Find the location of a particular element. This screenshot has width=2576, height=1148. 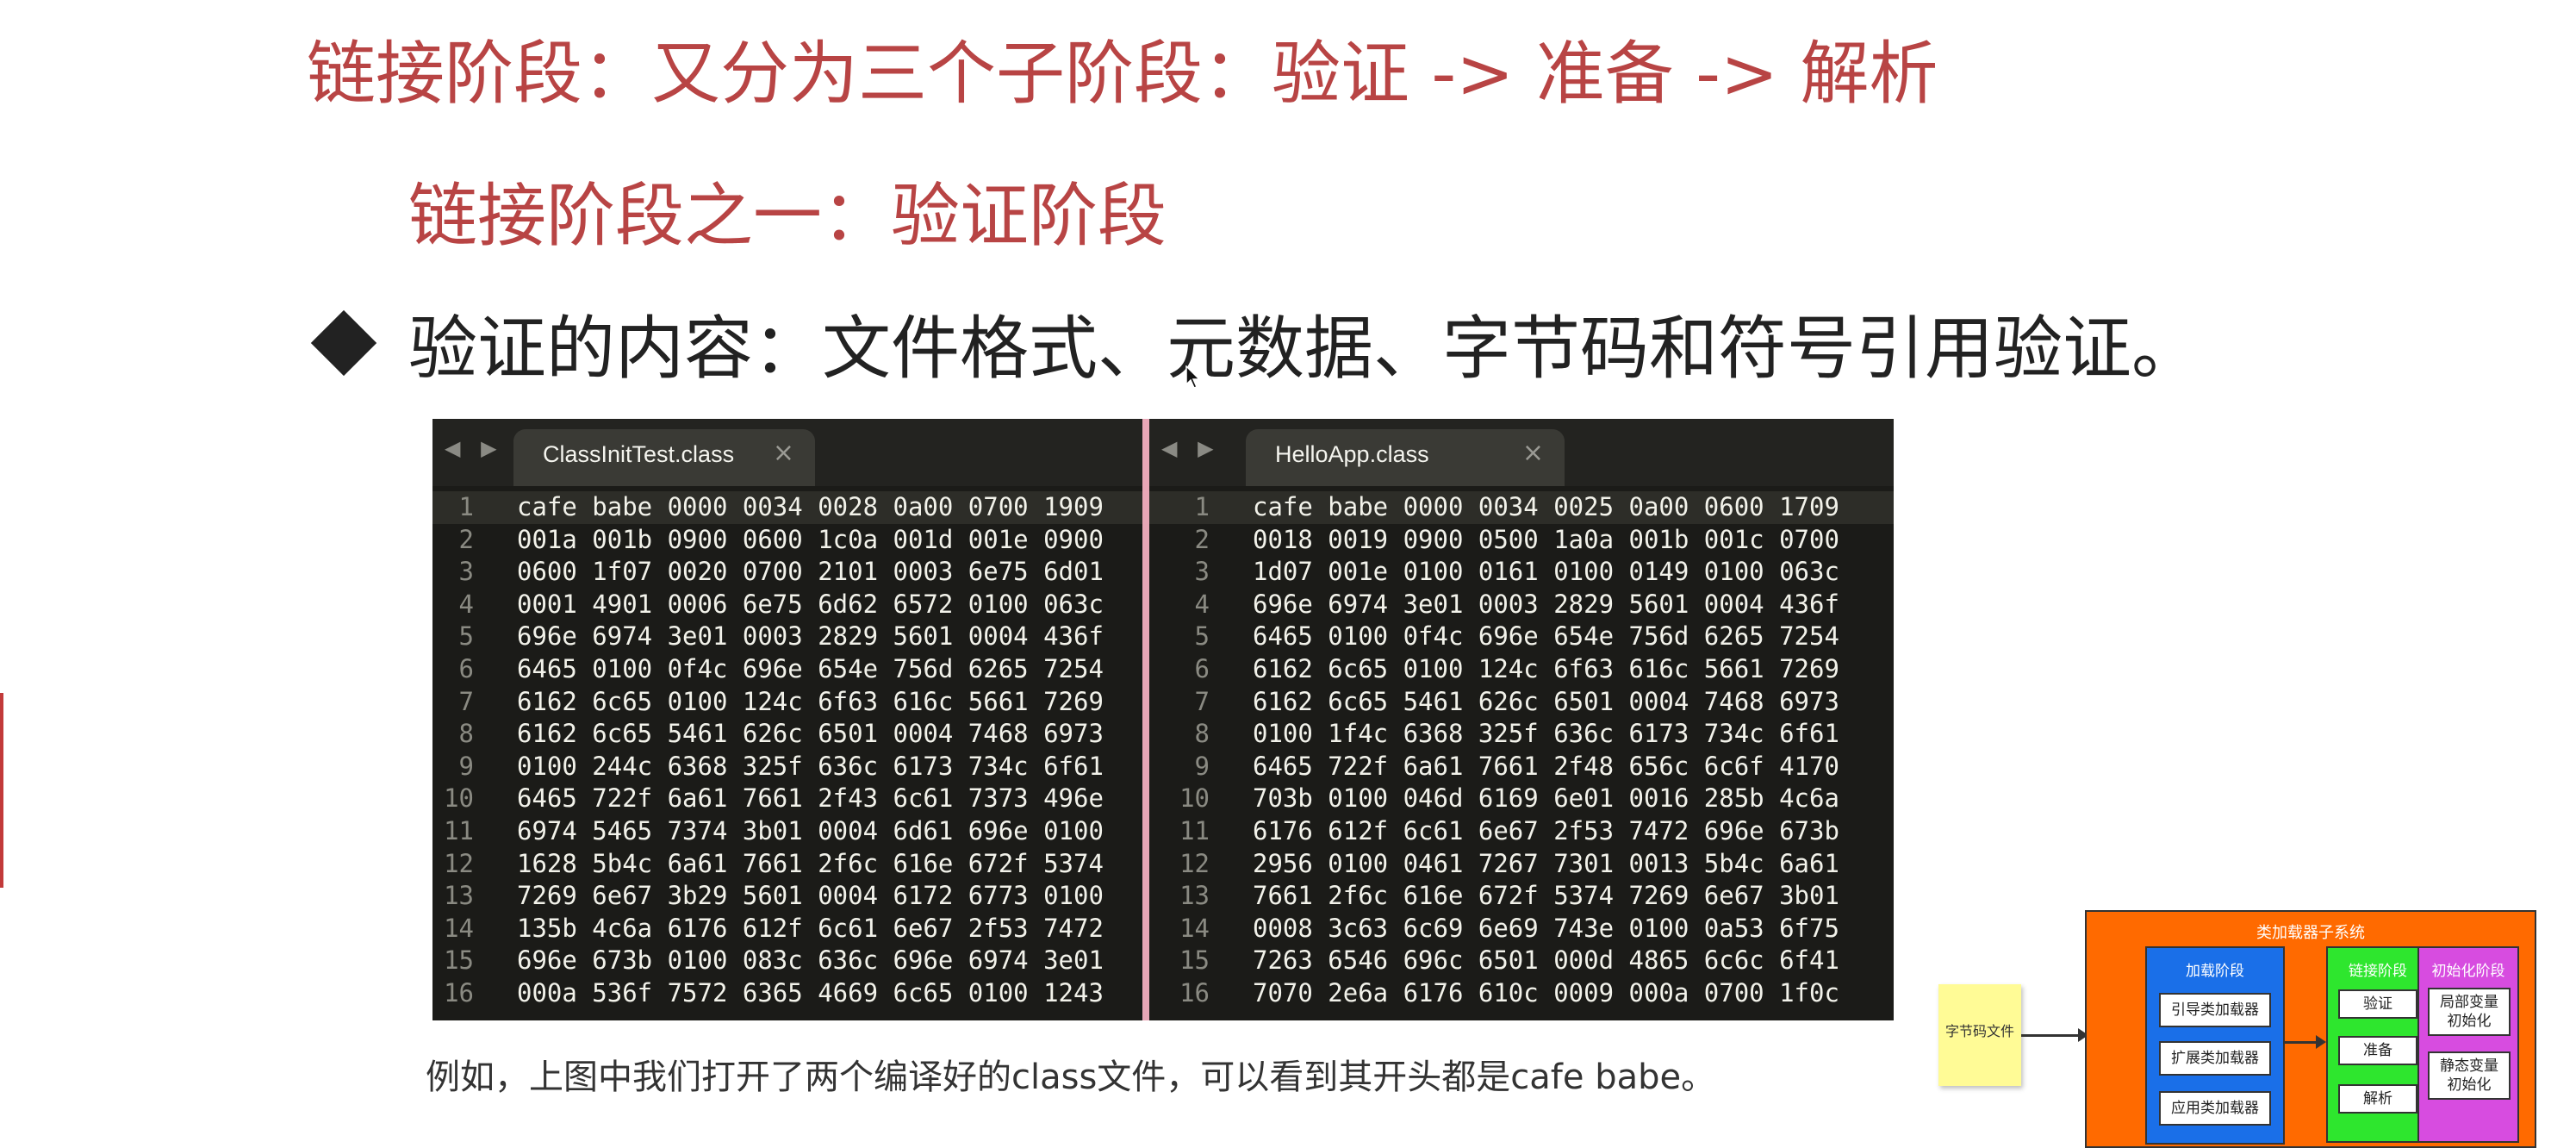

initialization-stage: 初始化阶段 局部变量初始化 静态变量初始化 is located at coordinates (2468, 1044).